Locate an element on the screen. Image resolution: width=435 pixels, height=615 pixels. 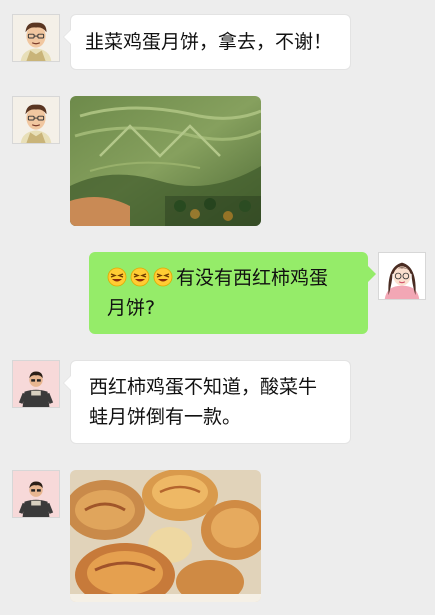
message-bubble: 韭菜鸡蛋月饼，拿去，不谢！ is located at coordinates (207, 42).